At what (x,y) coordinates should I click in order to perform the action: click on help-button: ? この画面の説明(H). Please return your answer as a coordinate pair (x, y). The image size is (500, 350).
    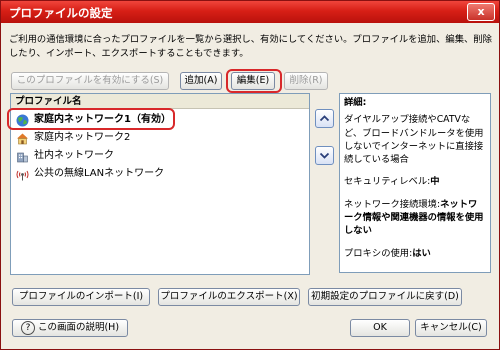
    Looking at the image, I should click on (70, 328).